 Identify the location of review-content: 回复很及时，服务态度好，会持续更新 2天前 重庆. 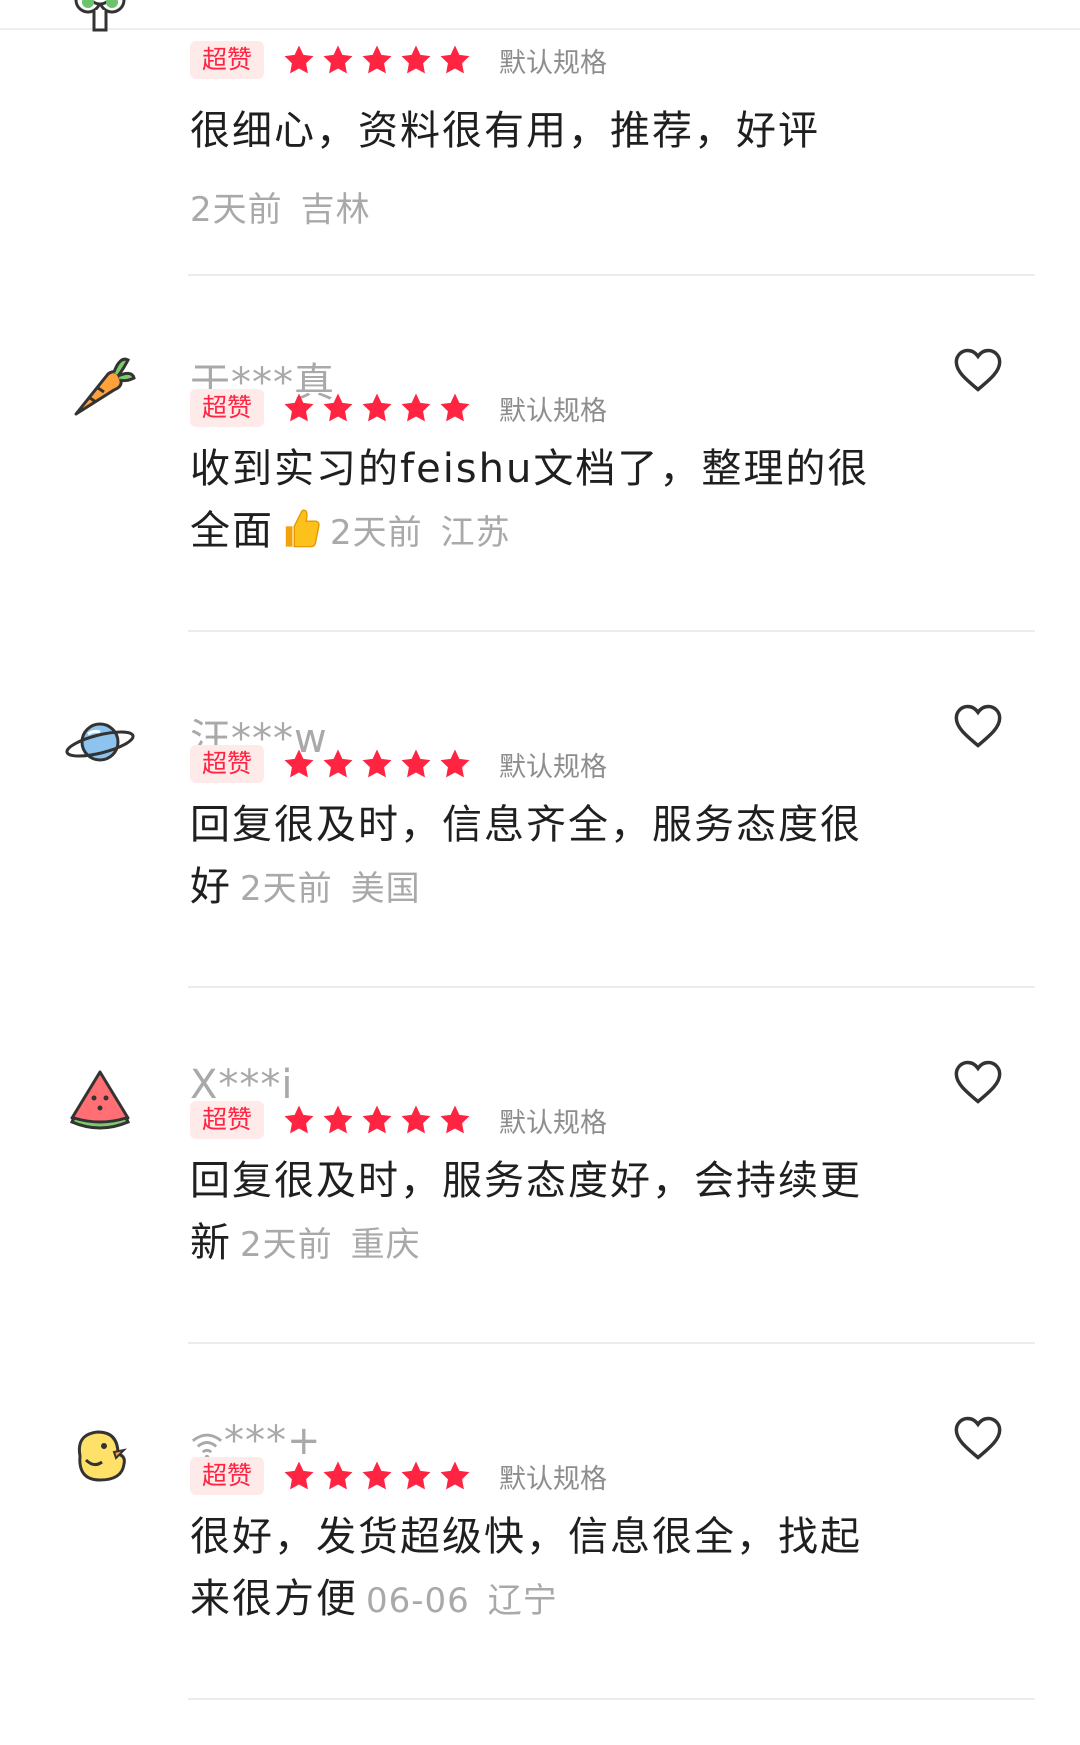
(540, 1213).